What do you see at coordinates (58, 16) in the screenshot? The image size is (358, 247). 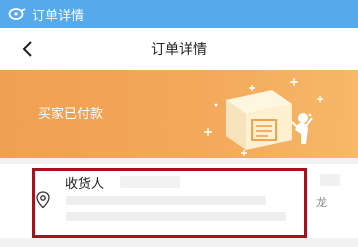 I see `app-title: 订单详情` at bounding box center [58, 16].